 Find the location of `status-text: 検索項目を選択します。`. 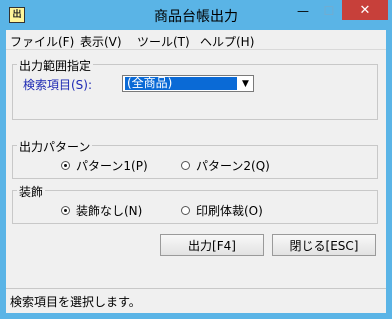

status-text: 検索項目を選択します。 is located at coordinates (75, 302).